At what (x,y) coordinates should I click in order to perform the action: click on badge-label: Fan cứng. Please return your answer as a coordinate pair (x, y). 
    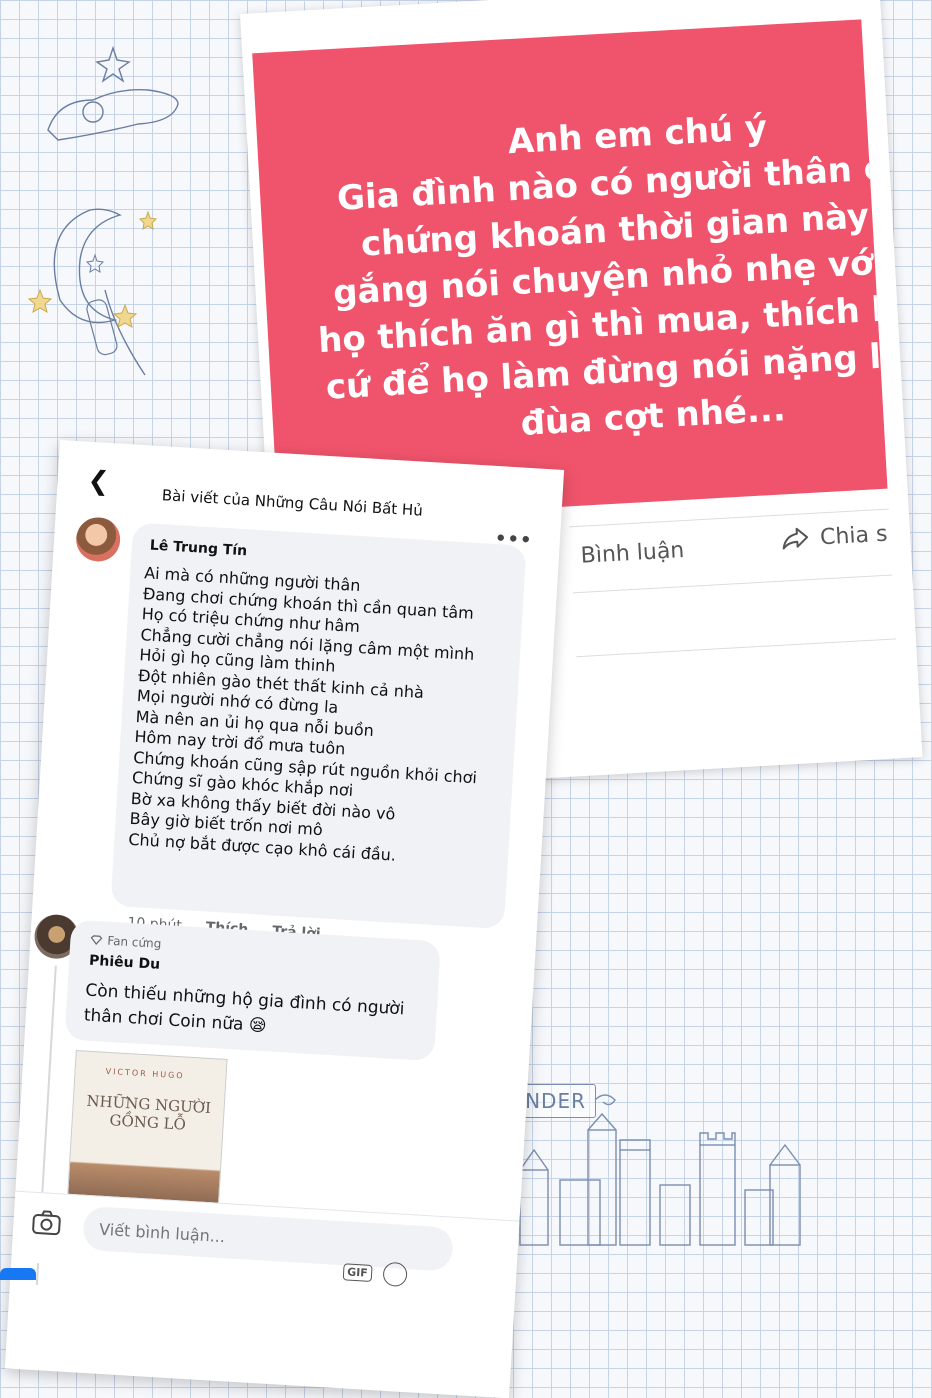
    Looking at the image, I should click on (134, 942).